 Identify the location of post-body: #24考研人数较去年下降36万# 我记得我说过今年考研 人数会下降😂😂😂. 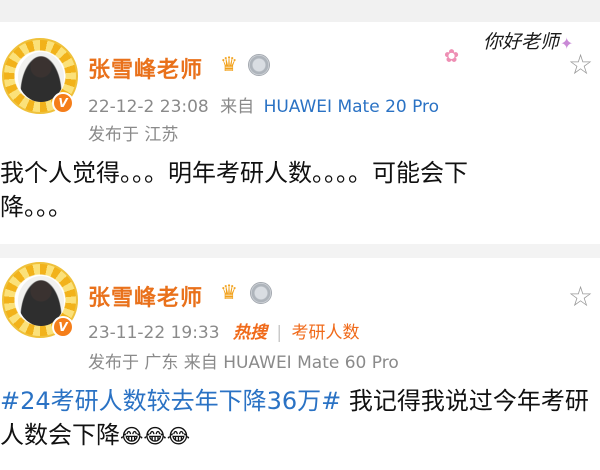
(295, 418).